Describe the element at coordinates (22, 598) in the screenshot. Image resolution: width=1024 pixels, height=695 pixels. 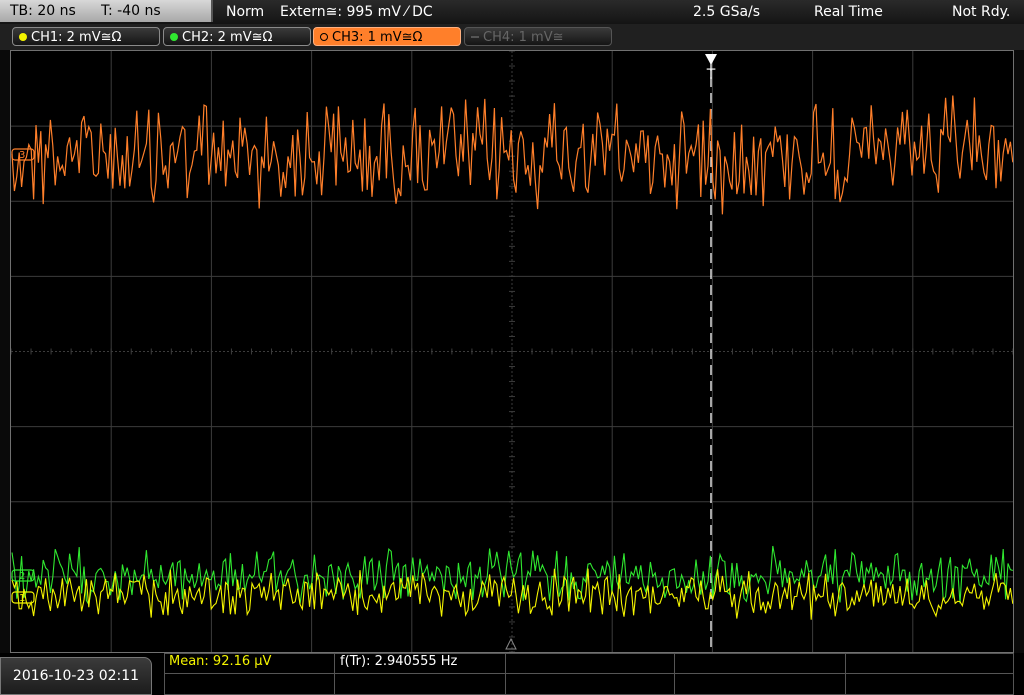
I see `channel-1-marker-label: 1` at that location.